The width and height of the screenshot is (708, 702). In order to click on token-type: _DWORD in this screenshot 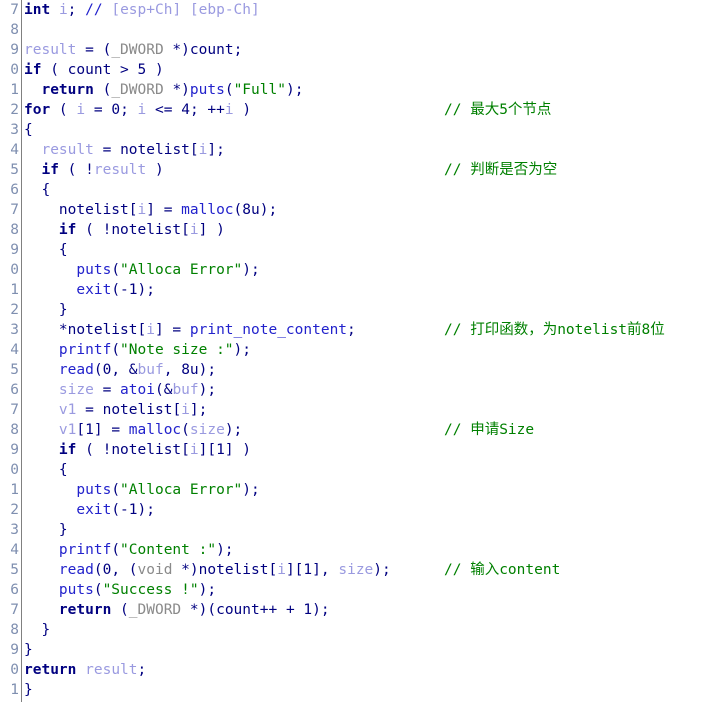, I will do `click(155, 610)`.